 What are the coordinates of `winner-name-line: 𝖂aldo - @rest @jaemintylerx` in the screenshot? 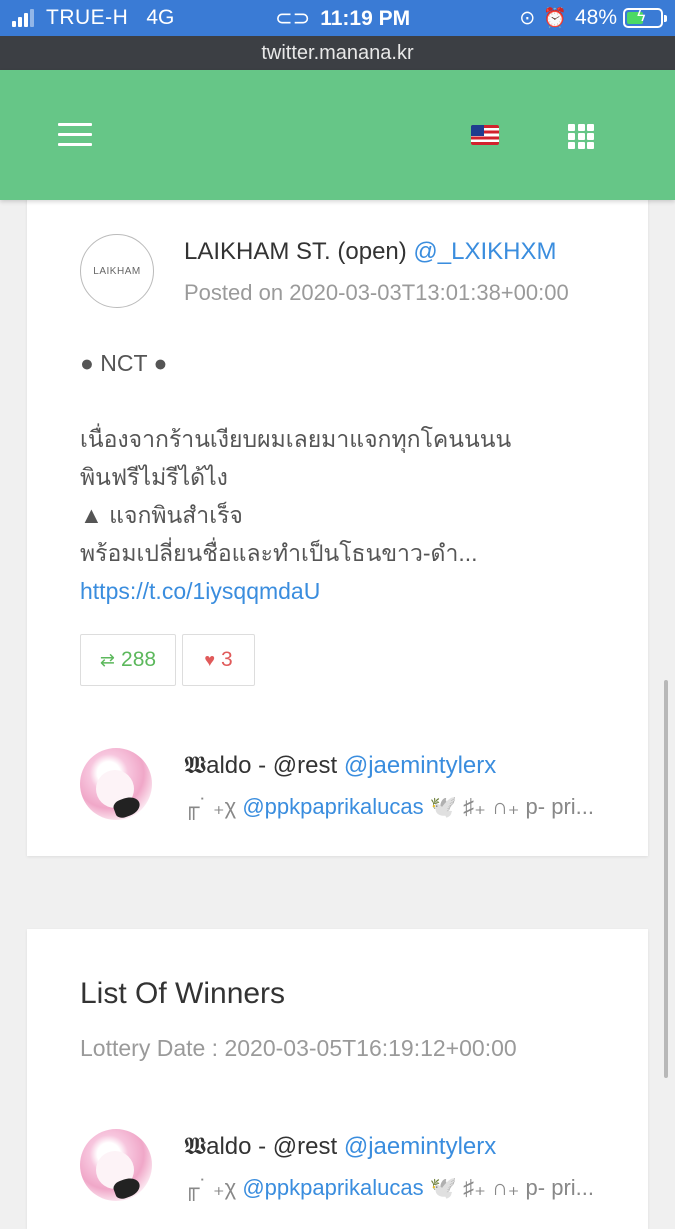 It's located at (340, 1147).